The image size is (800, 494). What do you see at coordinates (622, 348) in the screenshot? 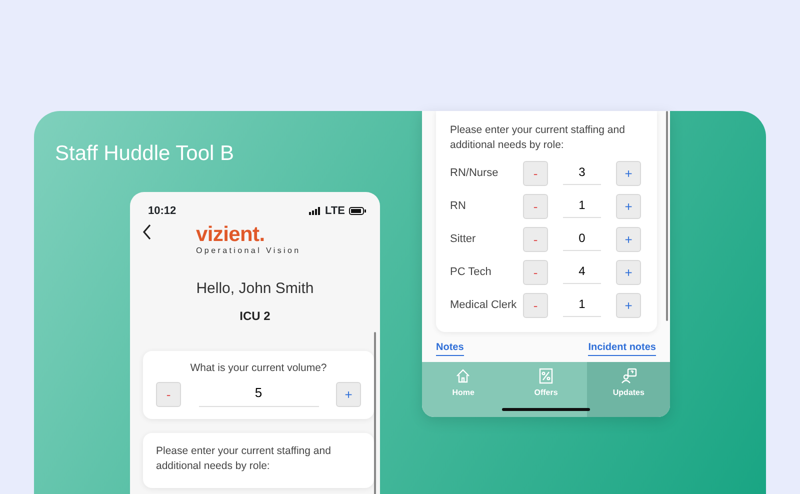
I see `text-link: Incident notes` at bounding box center [622, 348].